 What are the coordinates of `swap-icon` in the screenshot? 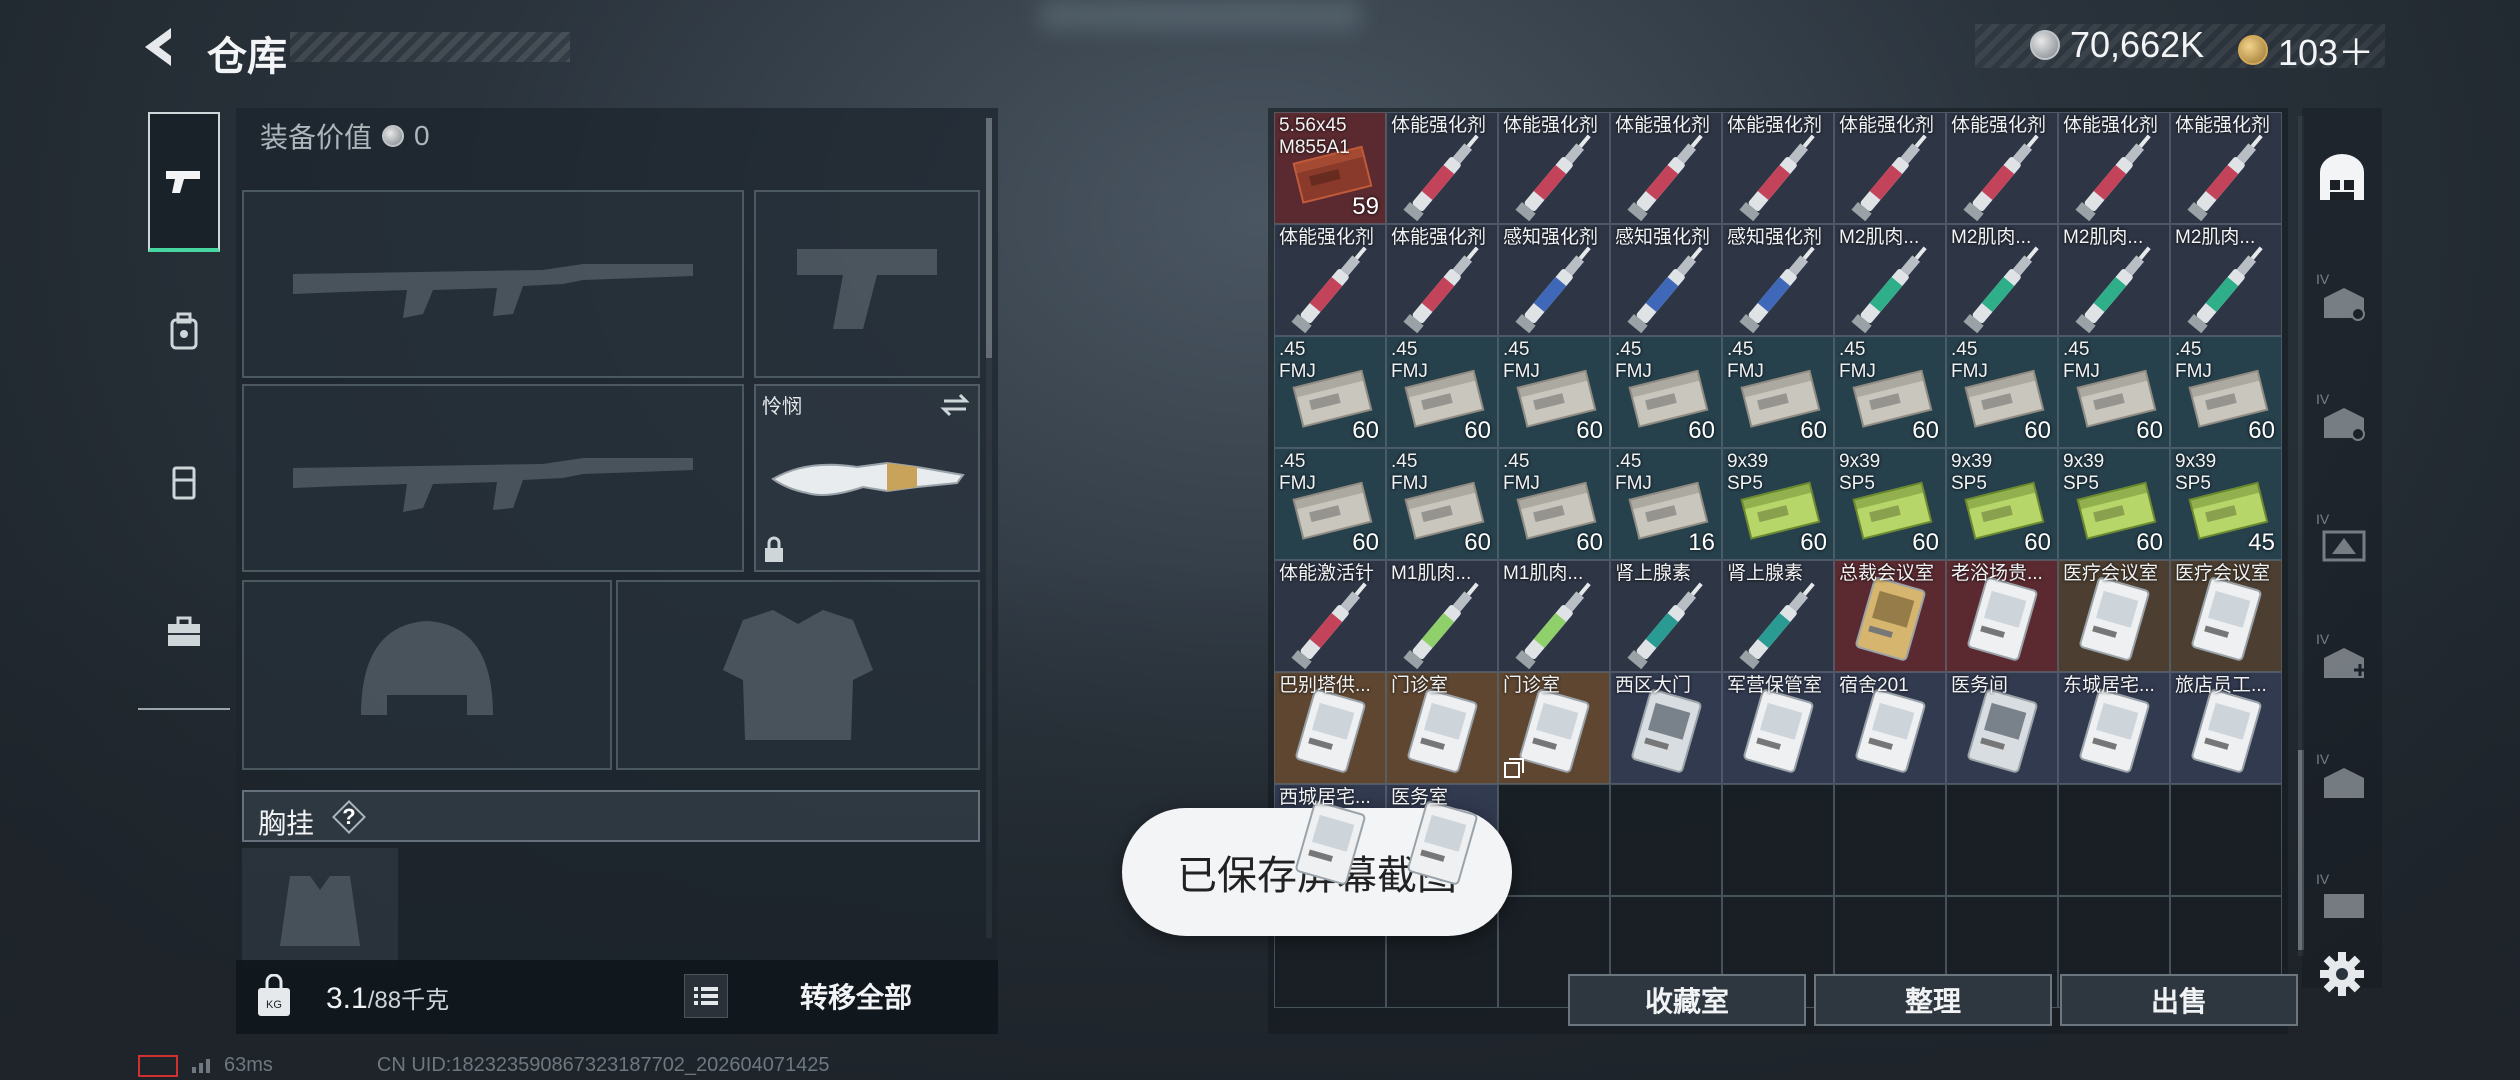 It's located at (955, 405).